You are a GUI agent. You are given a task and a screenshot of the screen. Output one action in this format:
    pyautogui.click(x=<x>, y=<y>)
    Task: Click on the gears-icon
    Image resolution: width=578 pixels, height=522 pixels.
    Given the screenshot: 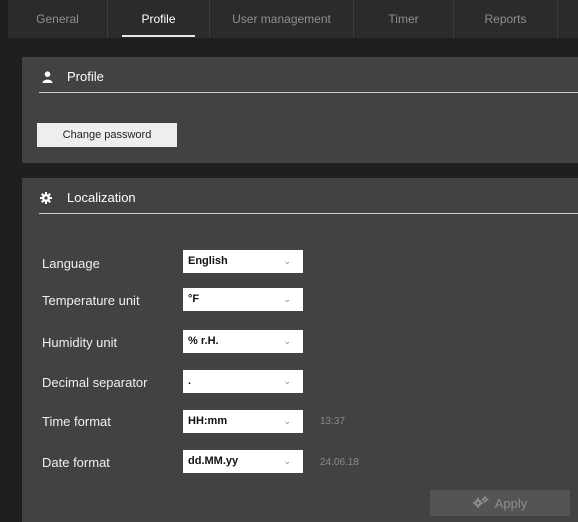 What is the action you would take?
    pyautogui.click(x=480, y=503)
    